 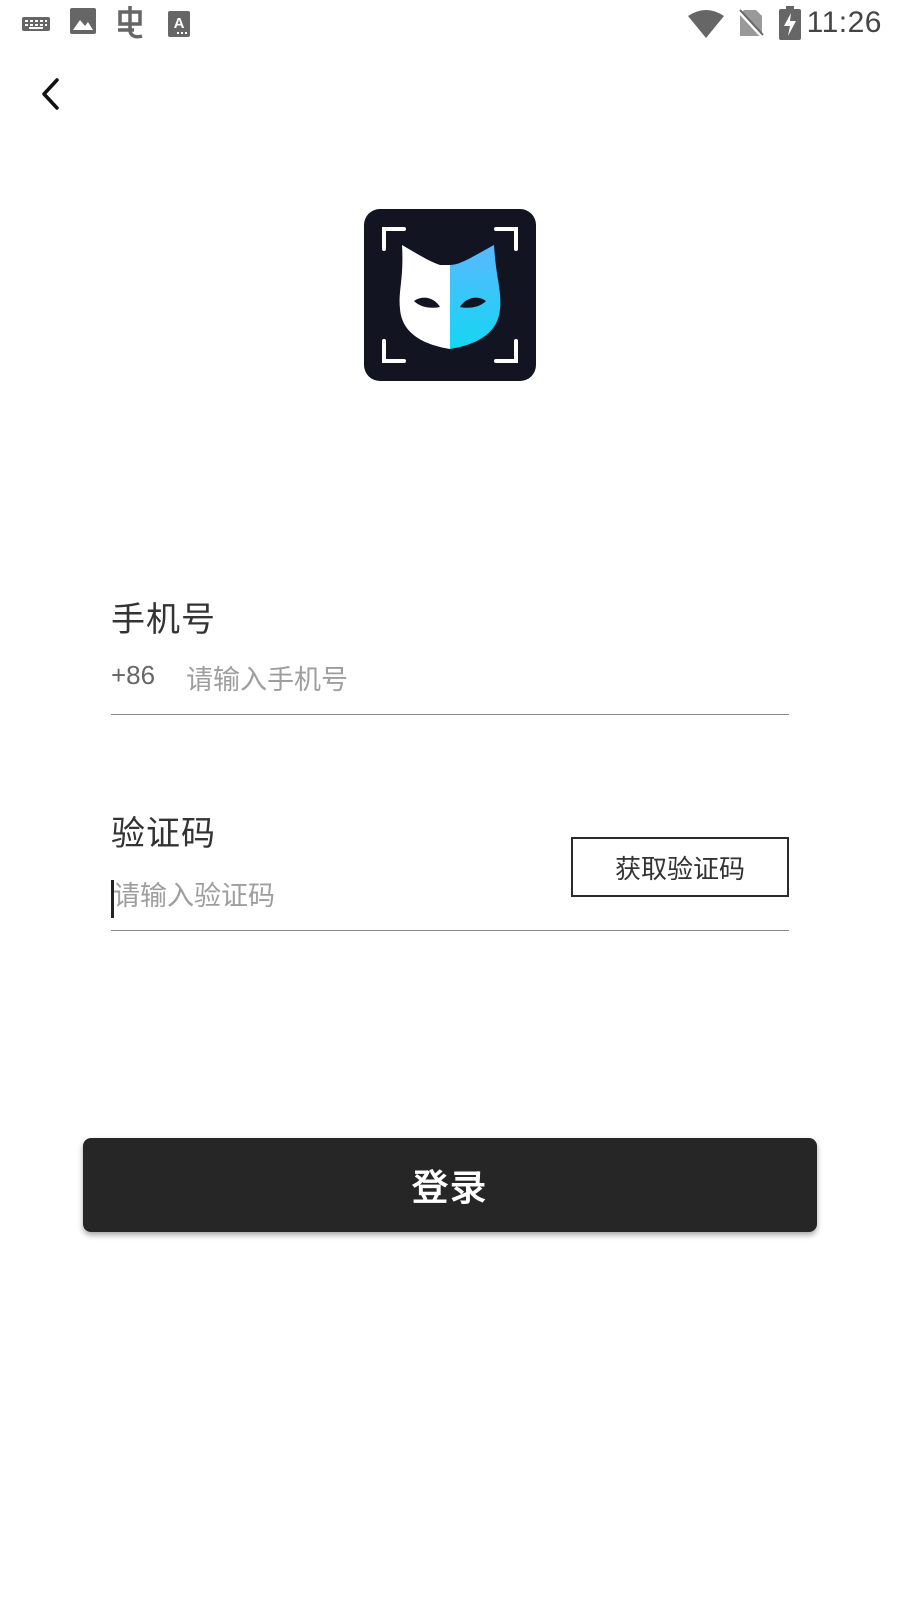 I want to click on phone-field-row: +86, so click(x=450, y=682).